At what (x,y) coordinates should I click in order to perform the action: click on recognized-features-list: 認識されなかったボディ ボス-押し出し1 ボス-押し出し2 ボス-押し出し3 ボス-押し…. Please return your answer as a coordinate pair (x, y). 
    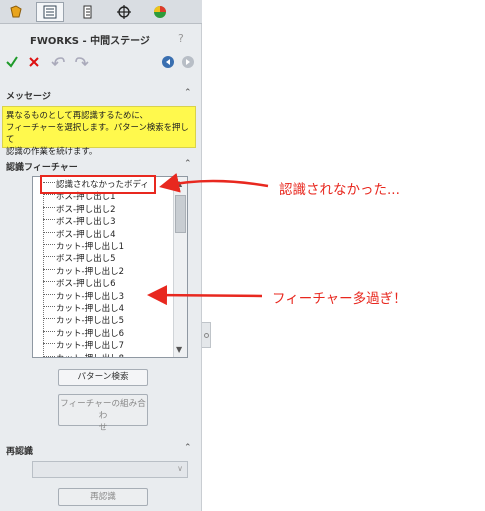
    Looking at the image, I should click on (110, 267).